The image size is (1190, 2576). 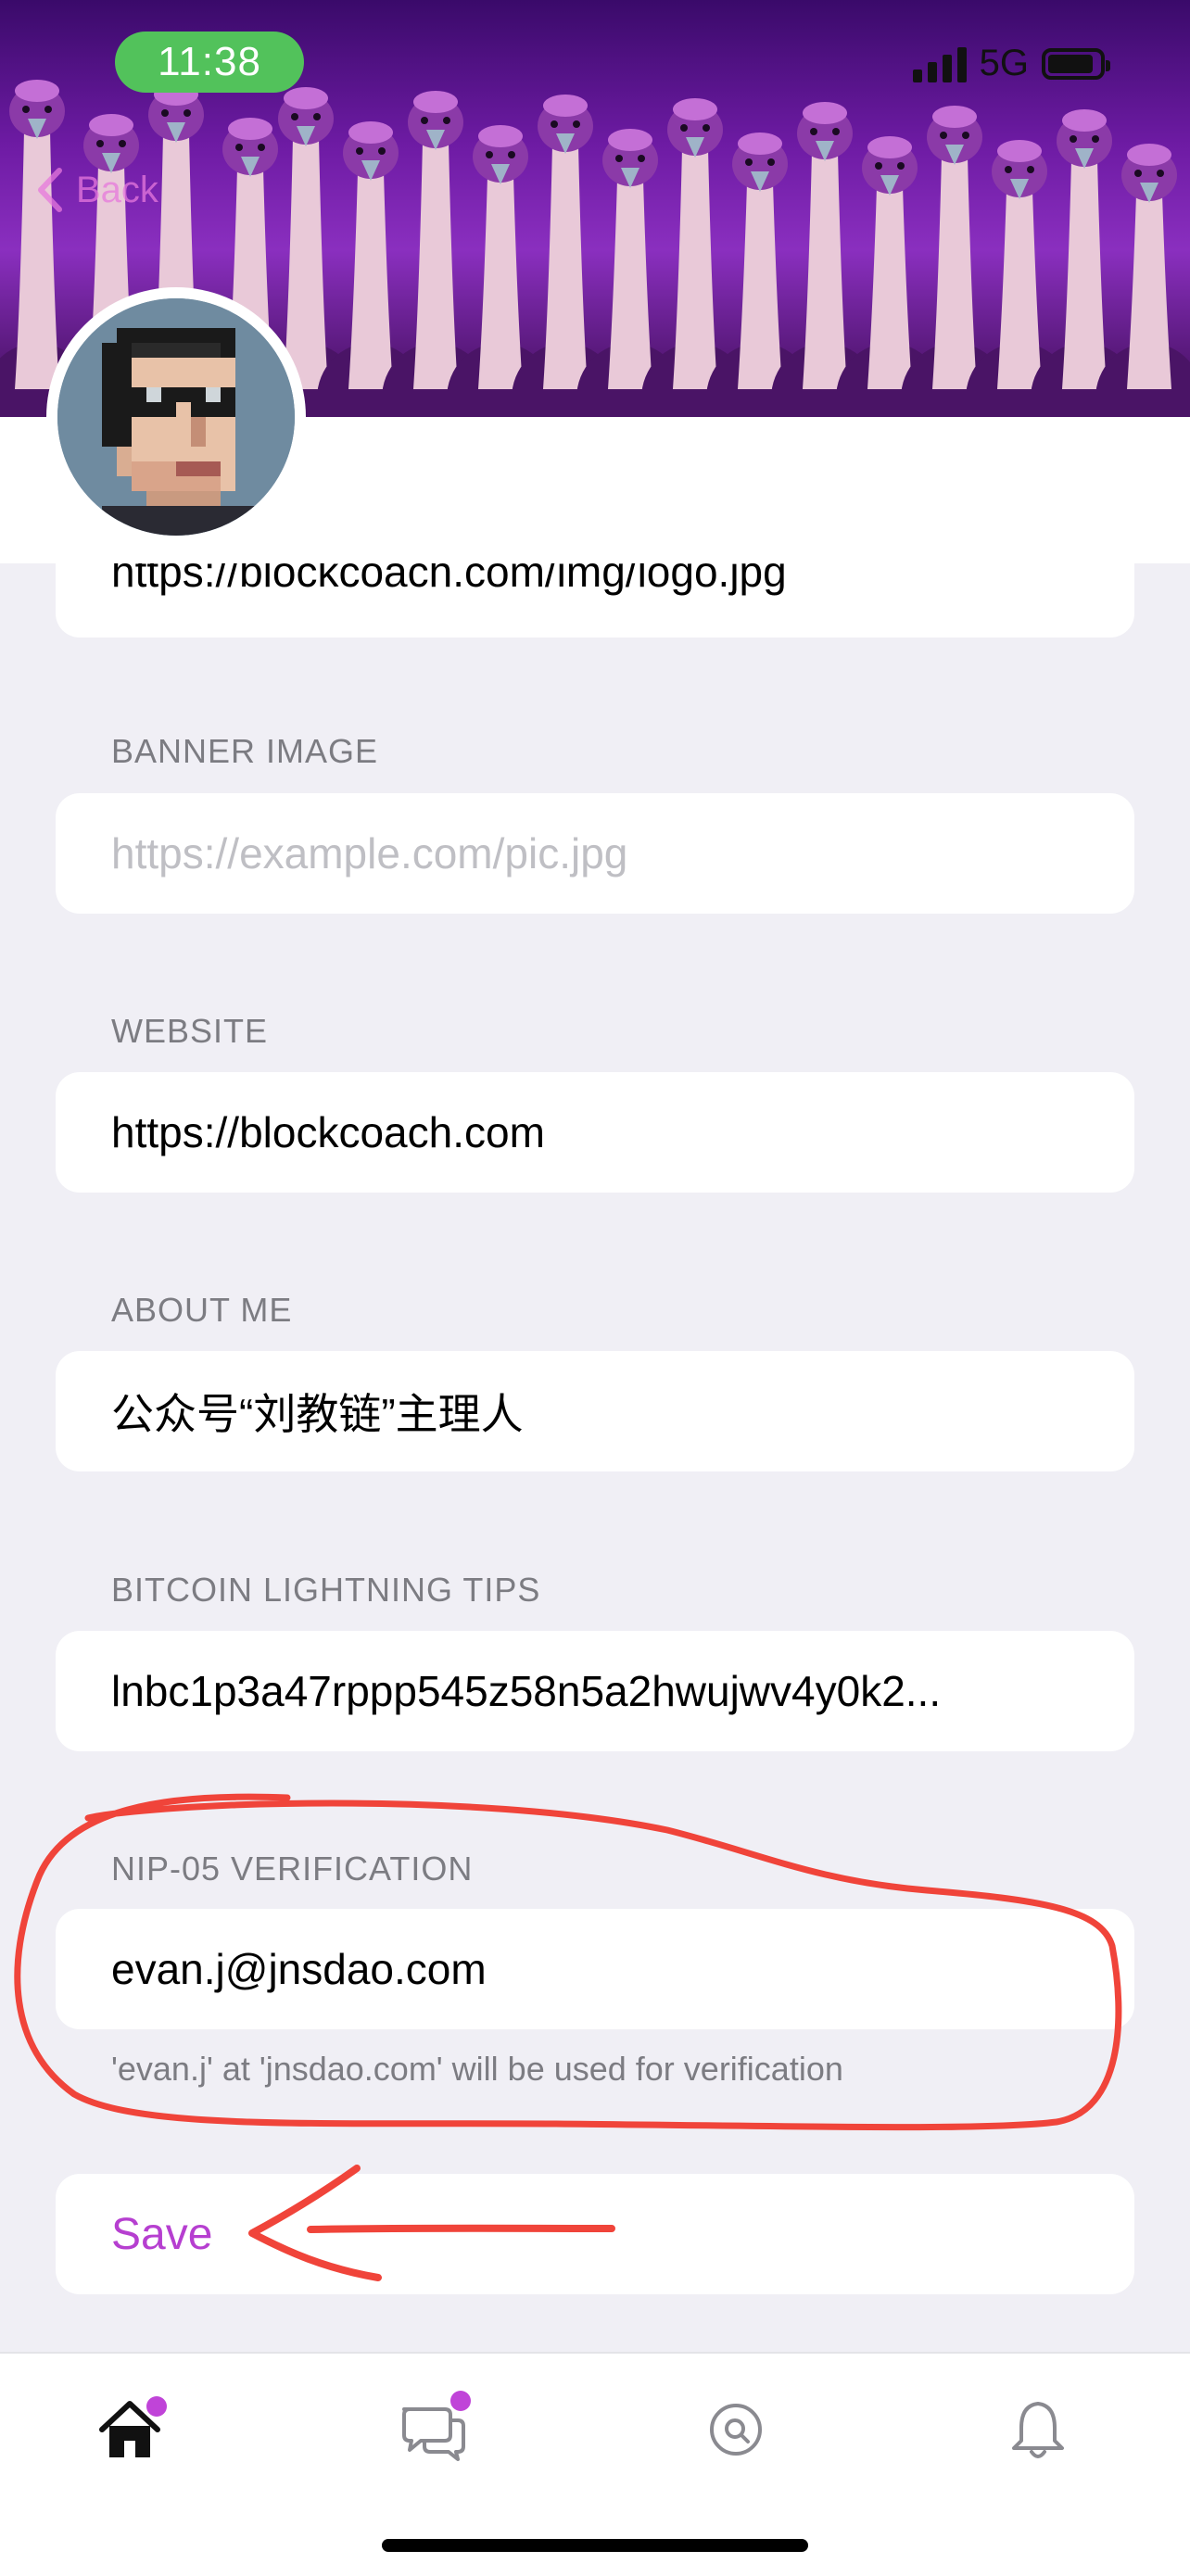 I want to click on bell-icon, so click(x=1038, y=2430).